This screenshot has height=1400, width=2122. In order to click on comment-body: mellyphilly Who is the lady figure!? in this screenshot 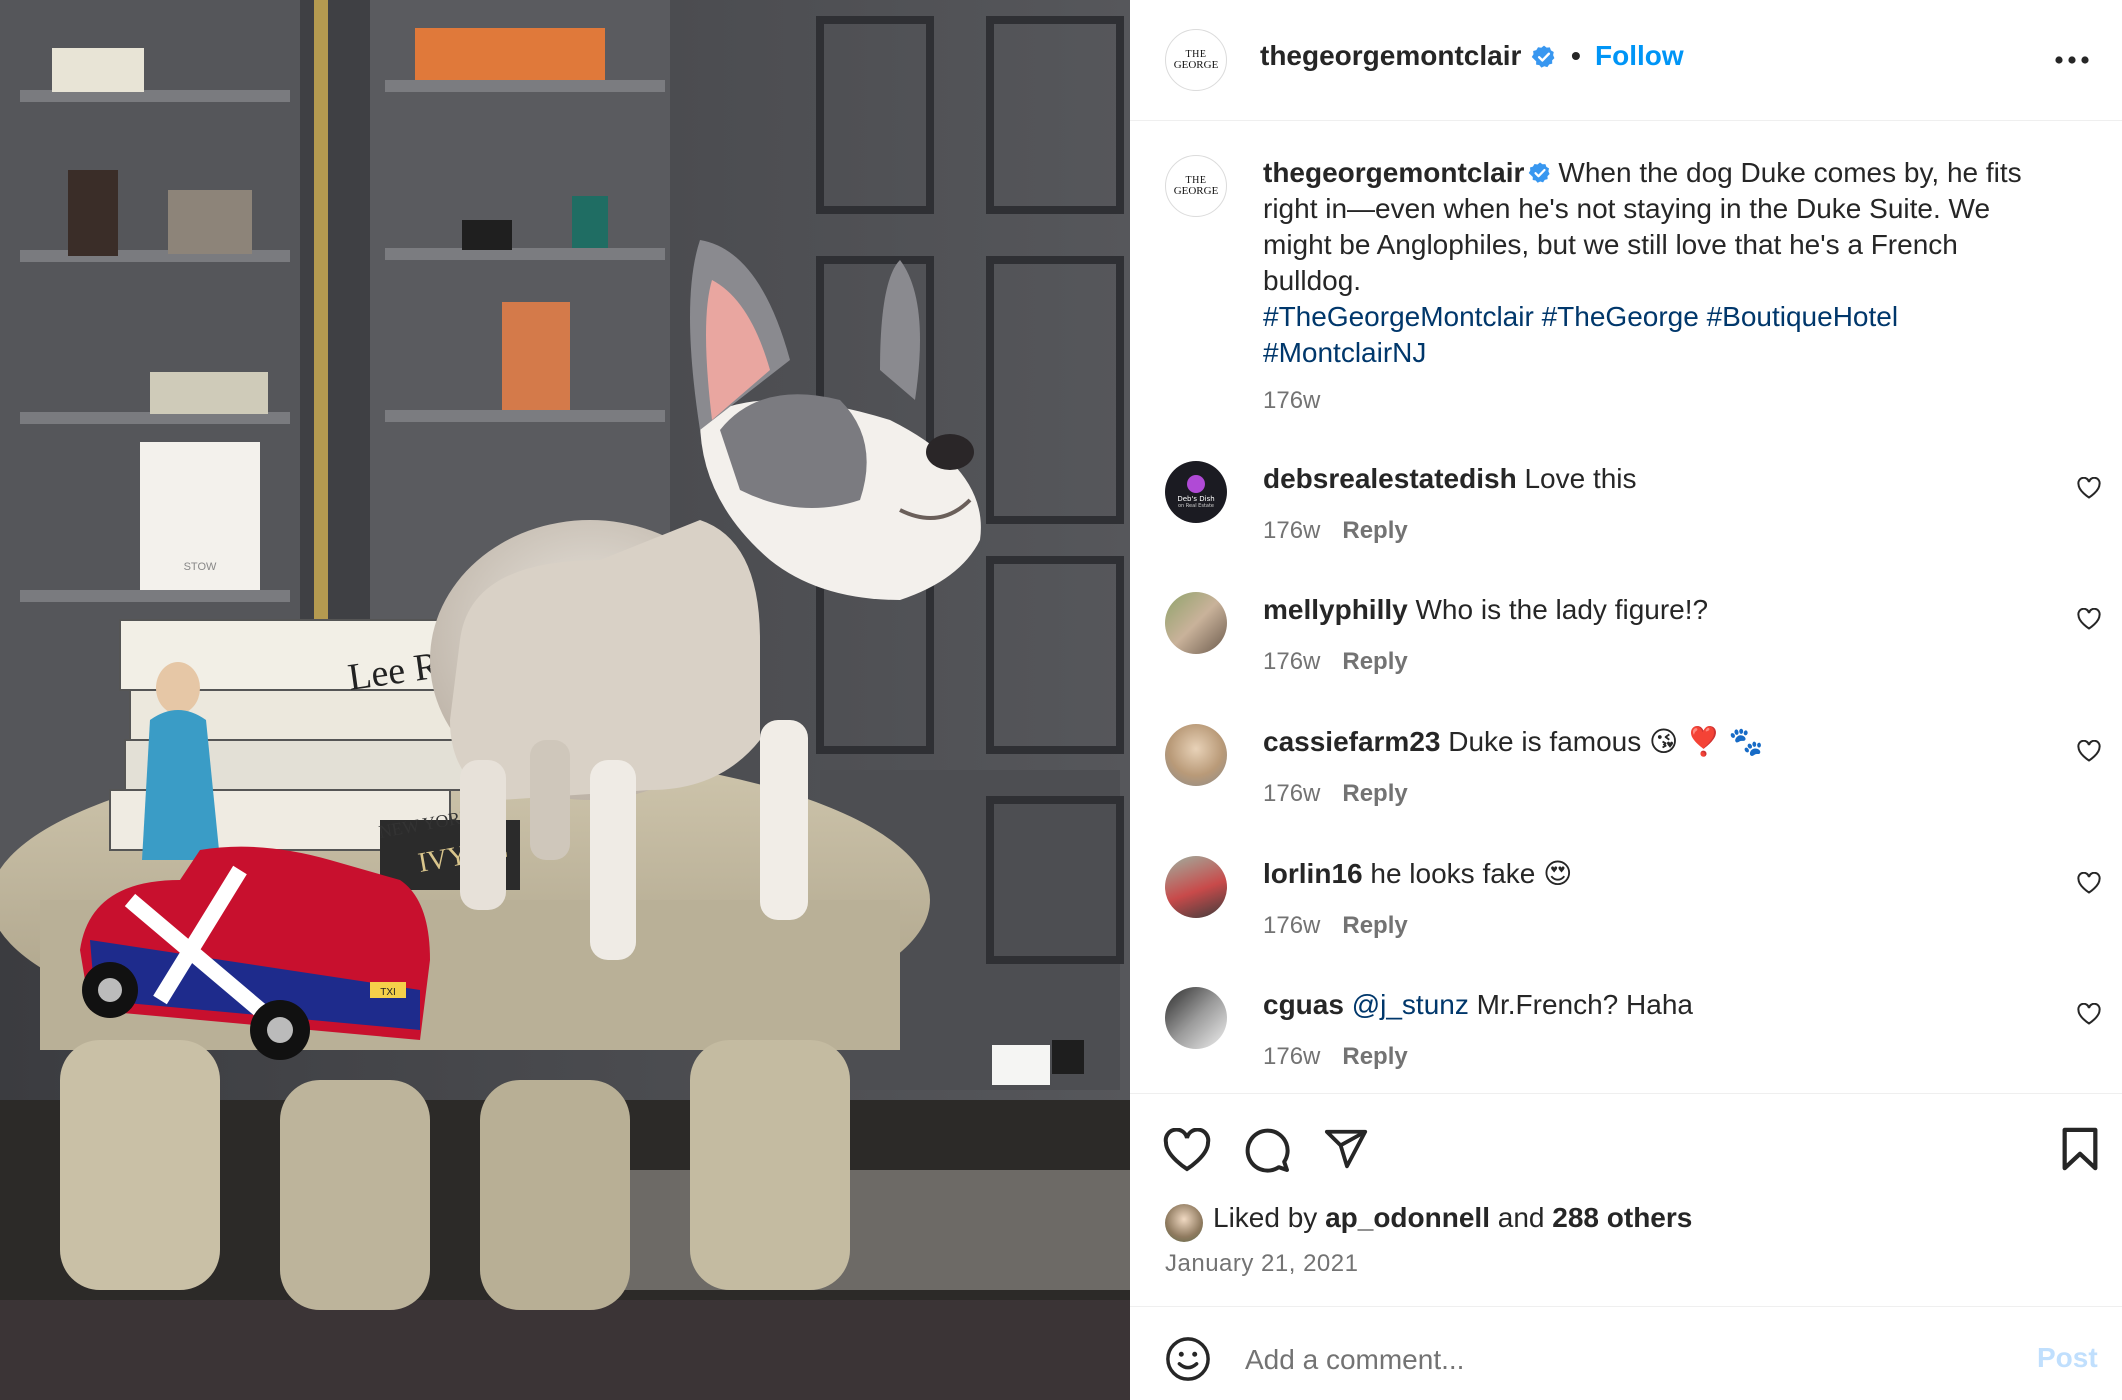, I will do `click(1643, 610)`.